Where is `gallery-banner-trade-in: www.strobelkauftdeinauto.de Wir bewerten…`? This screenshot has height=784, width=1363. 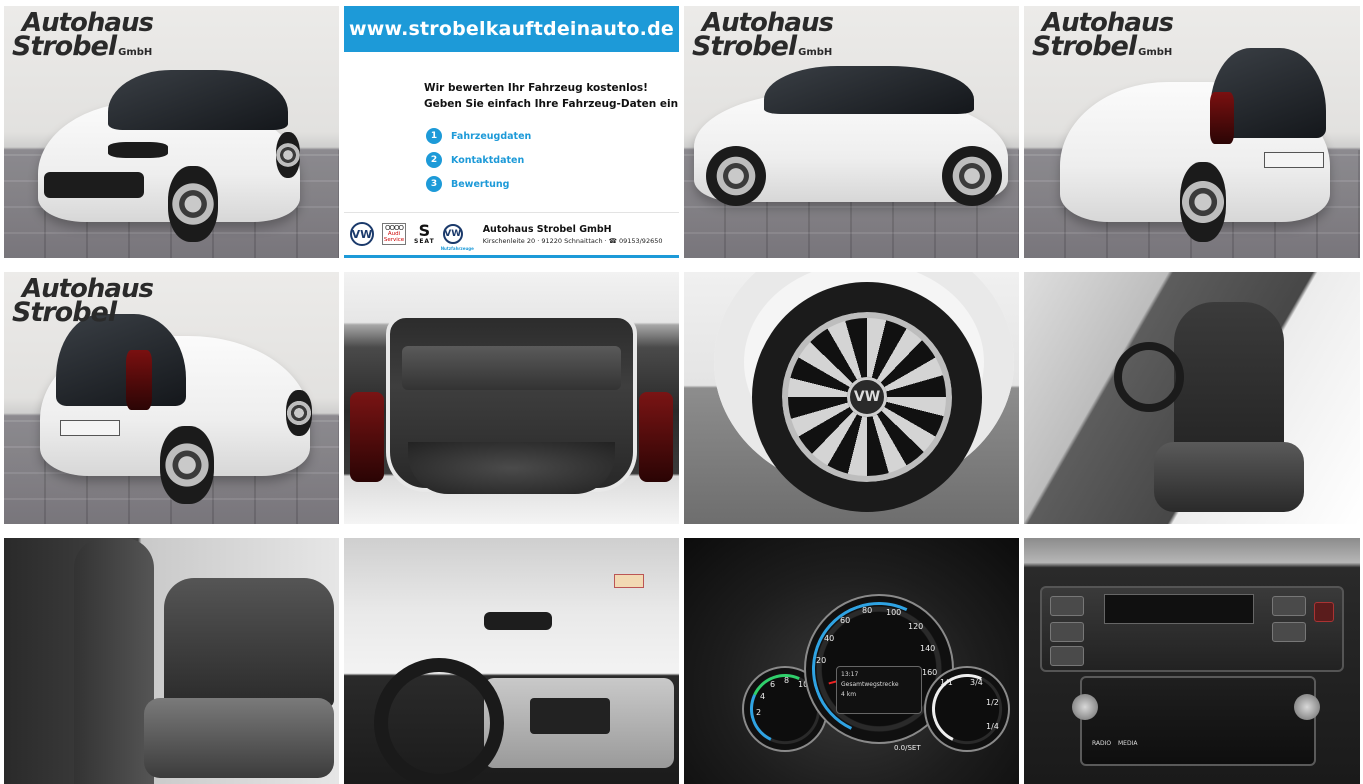
gallery-banner-trade-in: www.strobelkauftdeinauto.de Wir bewerten… is located at coordinates (511, 132).